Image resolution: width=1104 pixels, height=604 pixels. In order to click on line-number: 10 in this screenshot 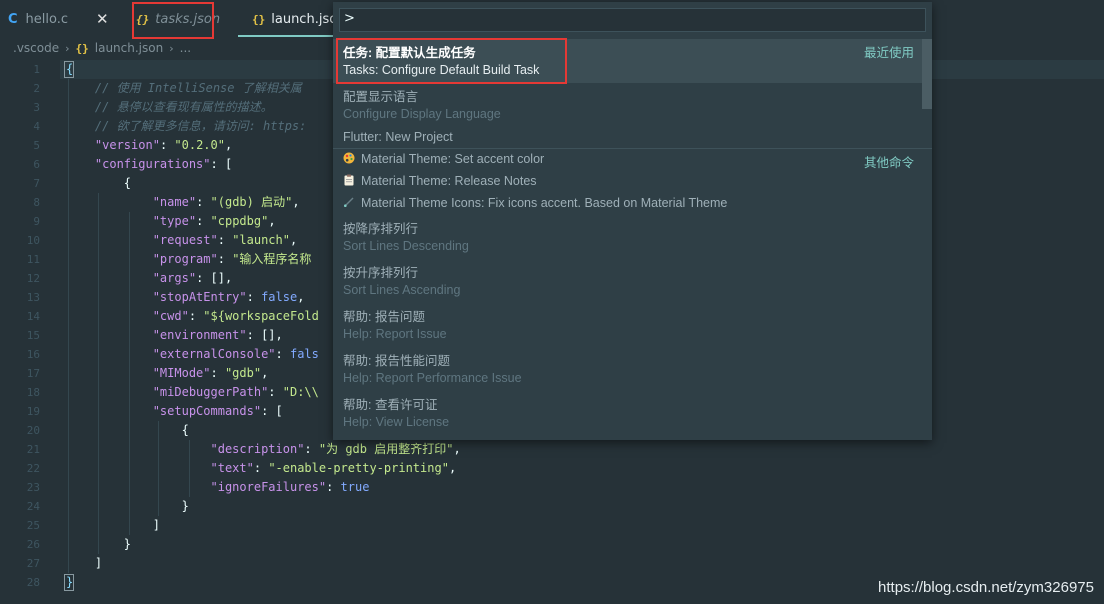, I will do `click(33, 240)`.